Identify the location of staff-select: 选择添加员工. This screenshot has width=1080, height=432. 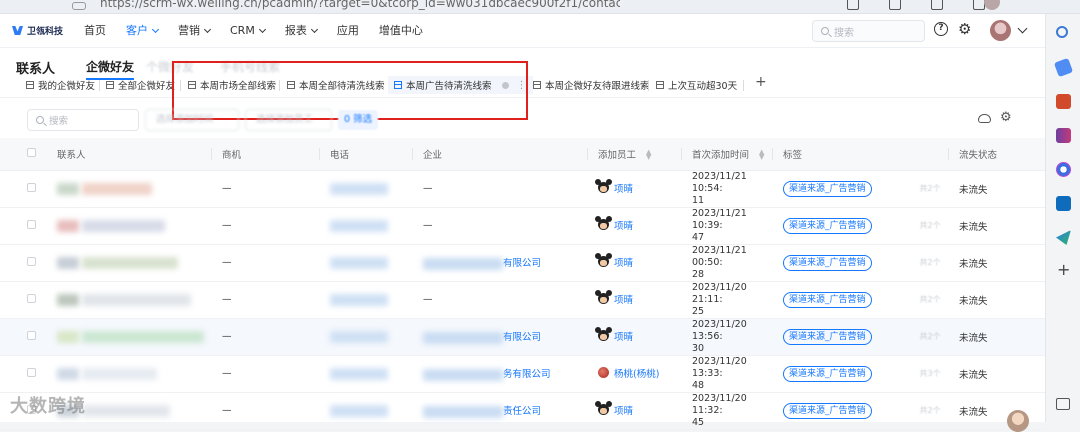
(288, 120).